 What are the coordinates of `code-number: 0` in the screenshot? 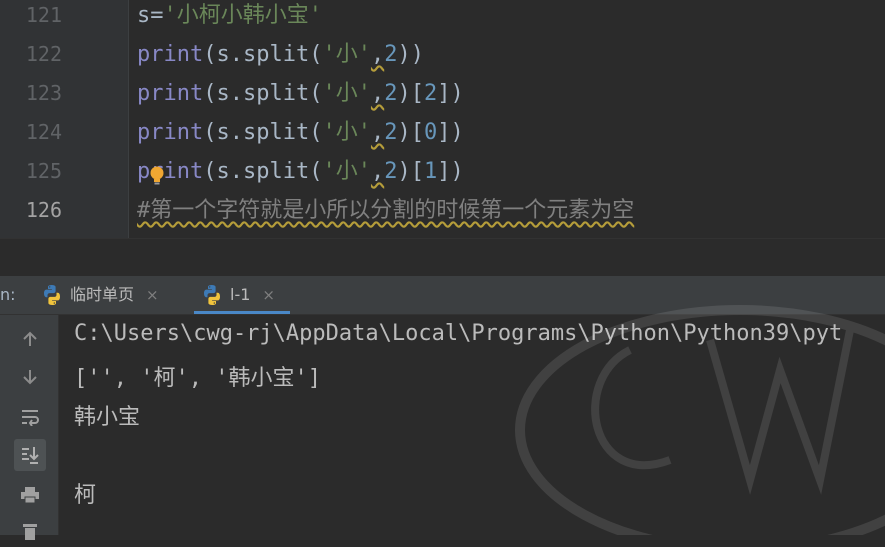 It's located at (430, 132).